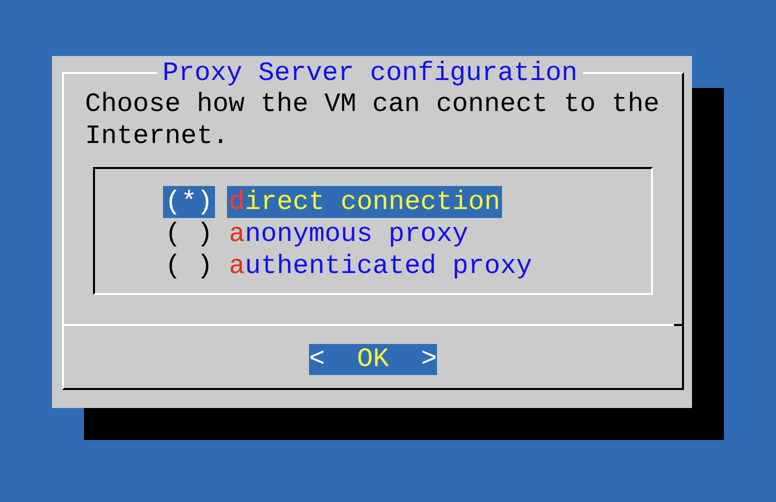 The height and width of the screenshot is (502, 776). Describe the element at coordinates (189, 202) in the screenshot. I see `radio-marker: (*)` at that location.